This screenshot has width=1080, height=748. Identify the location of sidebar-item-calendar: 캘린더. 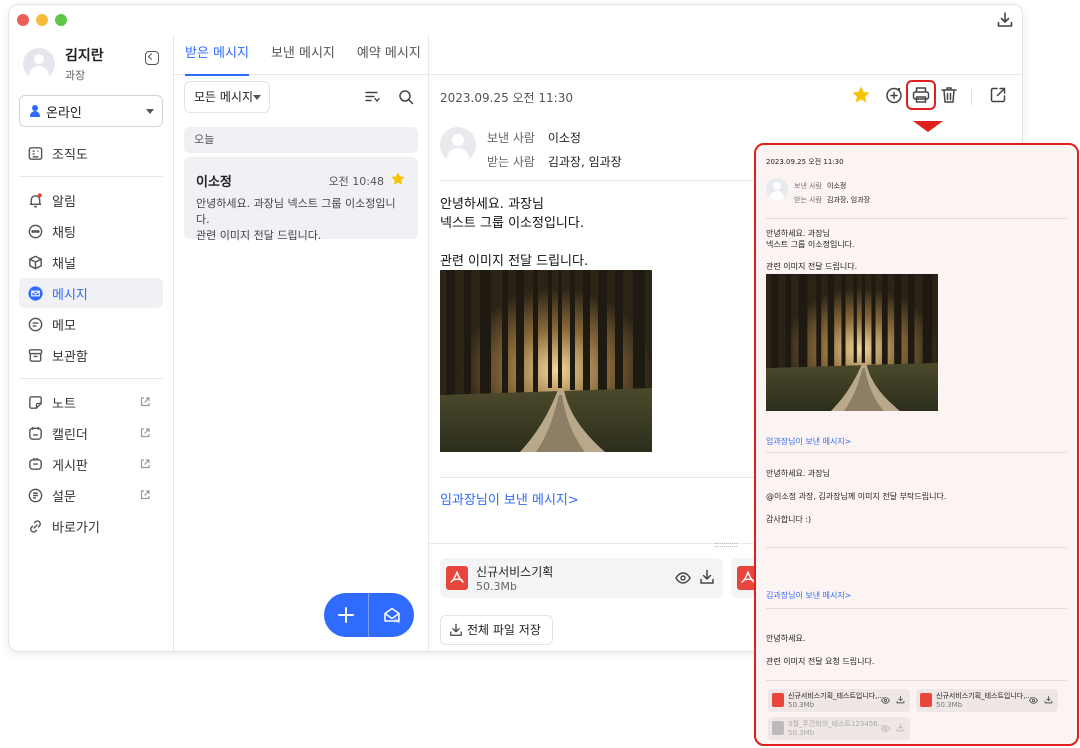
(91, 433).